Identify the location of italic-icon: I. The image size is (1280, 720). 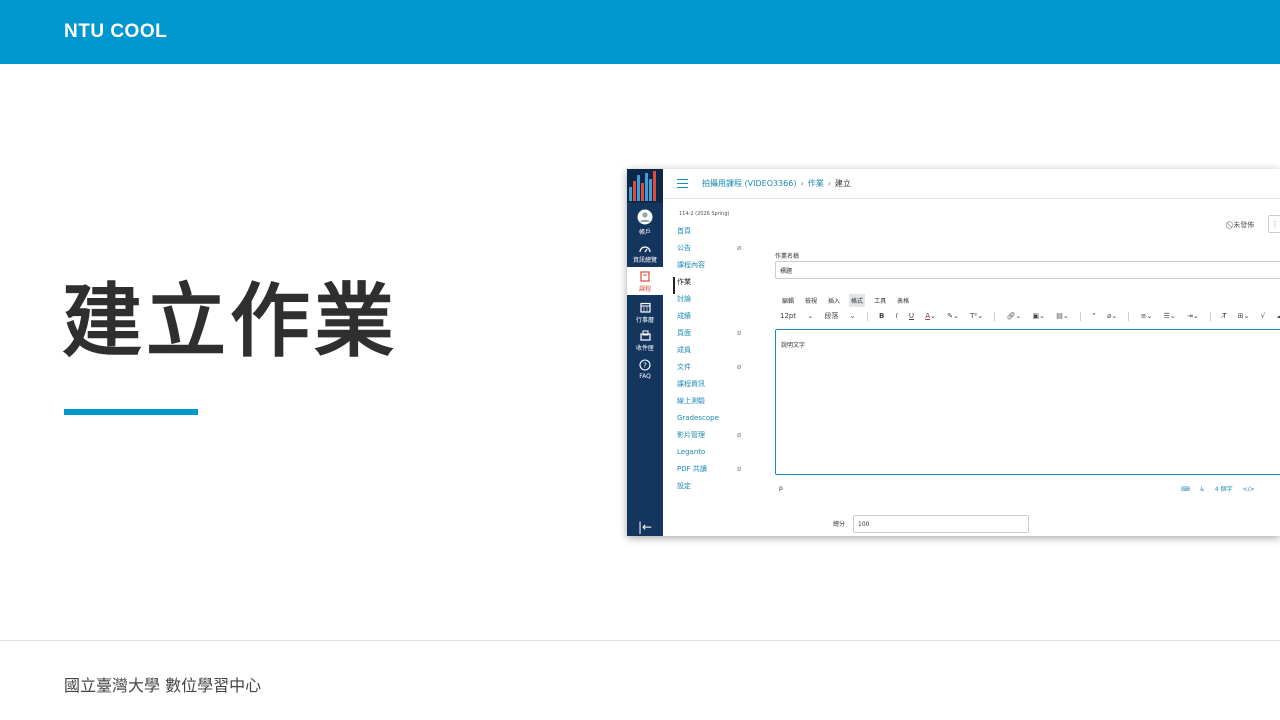
(897, 316).